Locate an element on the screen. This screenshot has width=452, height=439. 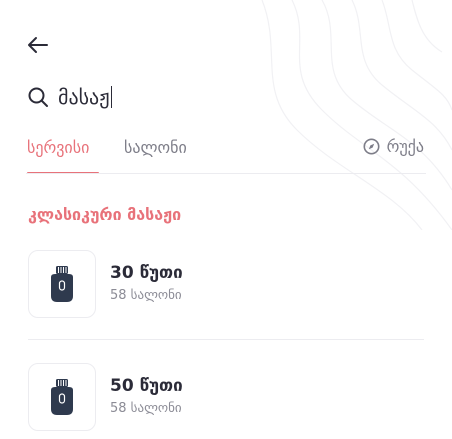
section-title: კლასიკური მასაჟი is located at coordinates (105, 214).